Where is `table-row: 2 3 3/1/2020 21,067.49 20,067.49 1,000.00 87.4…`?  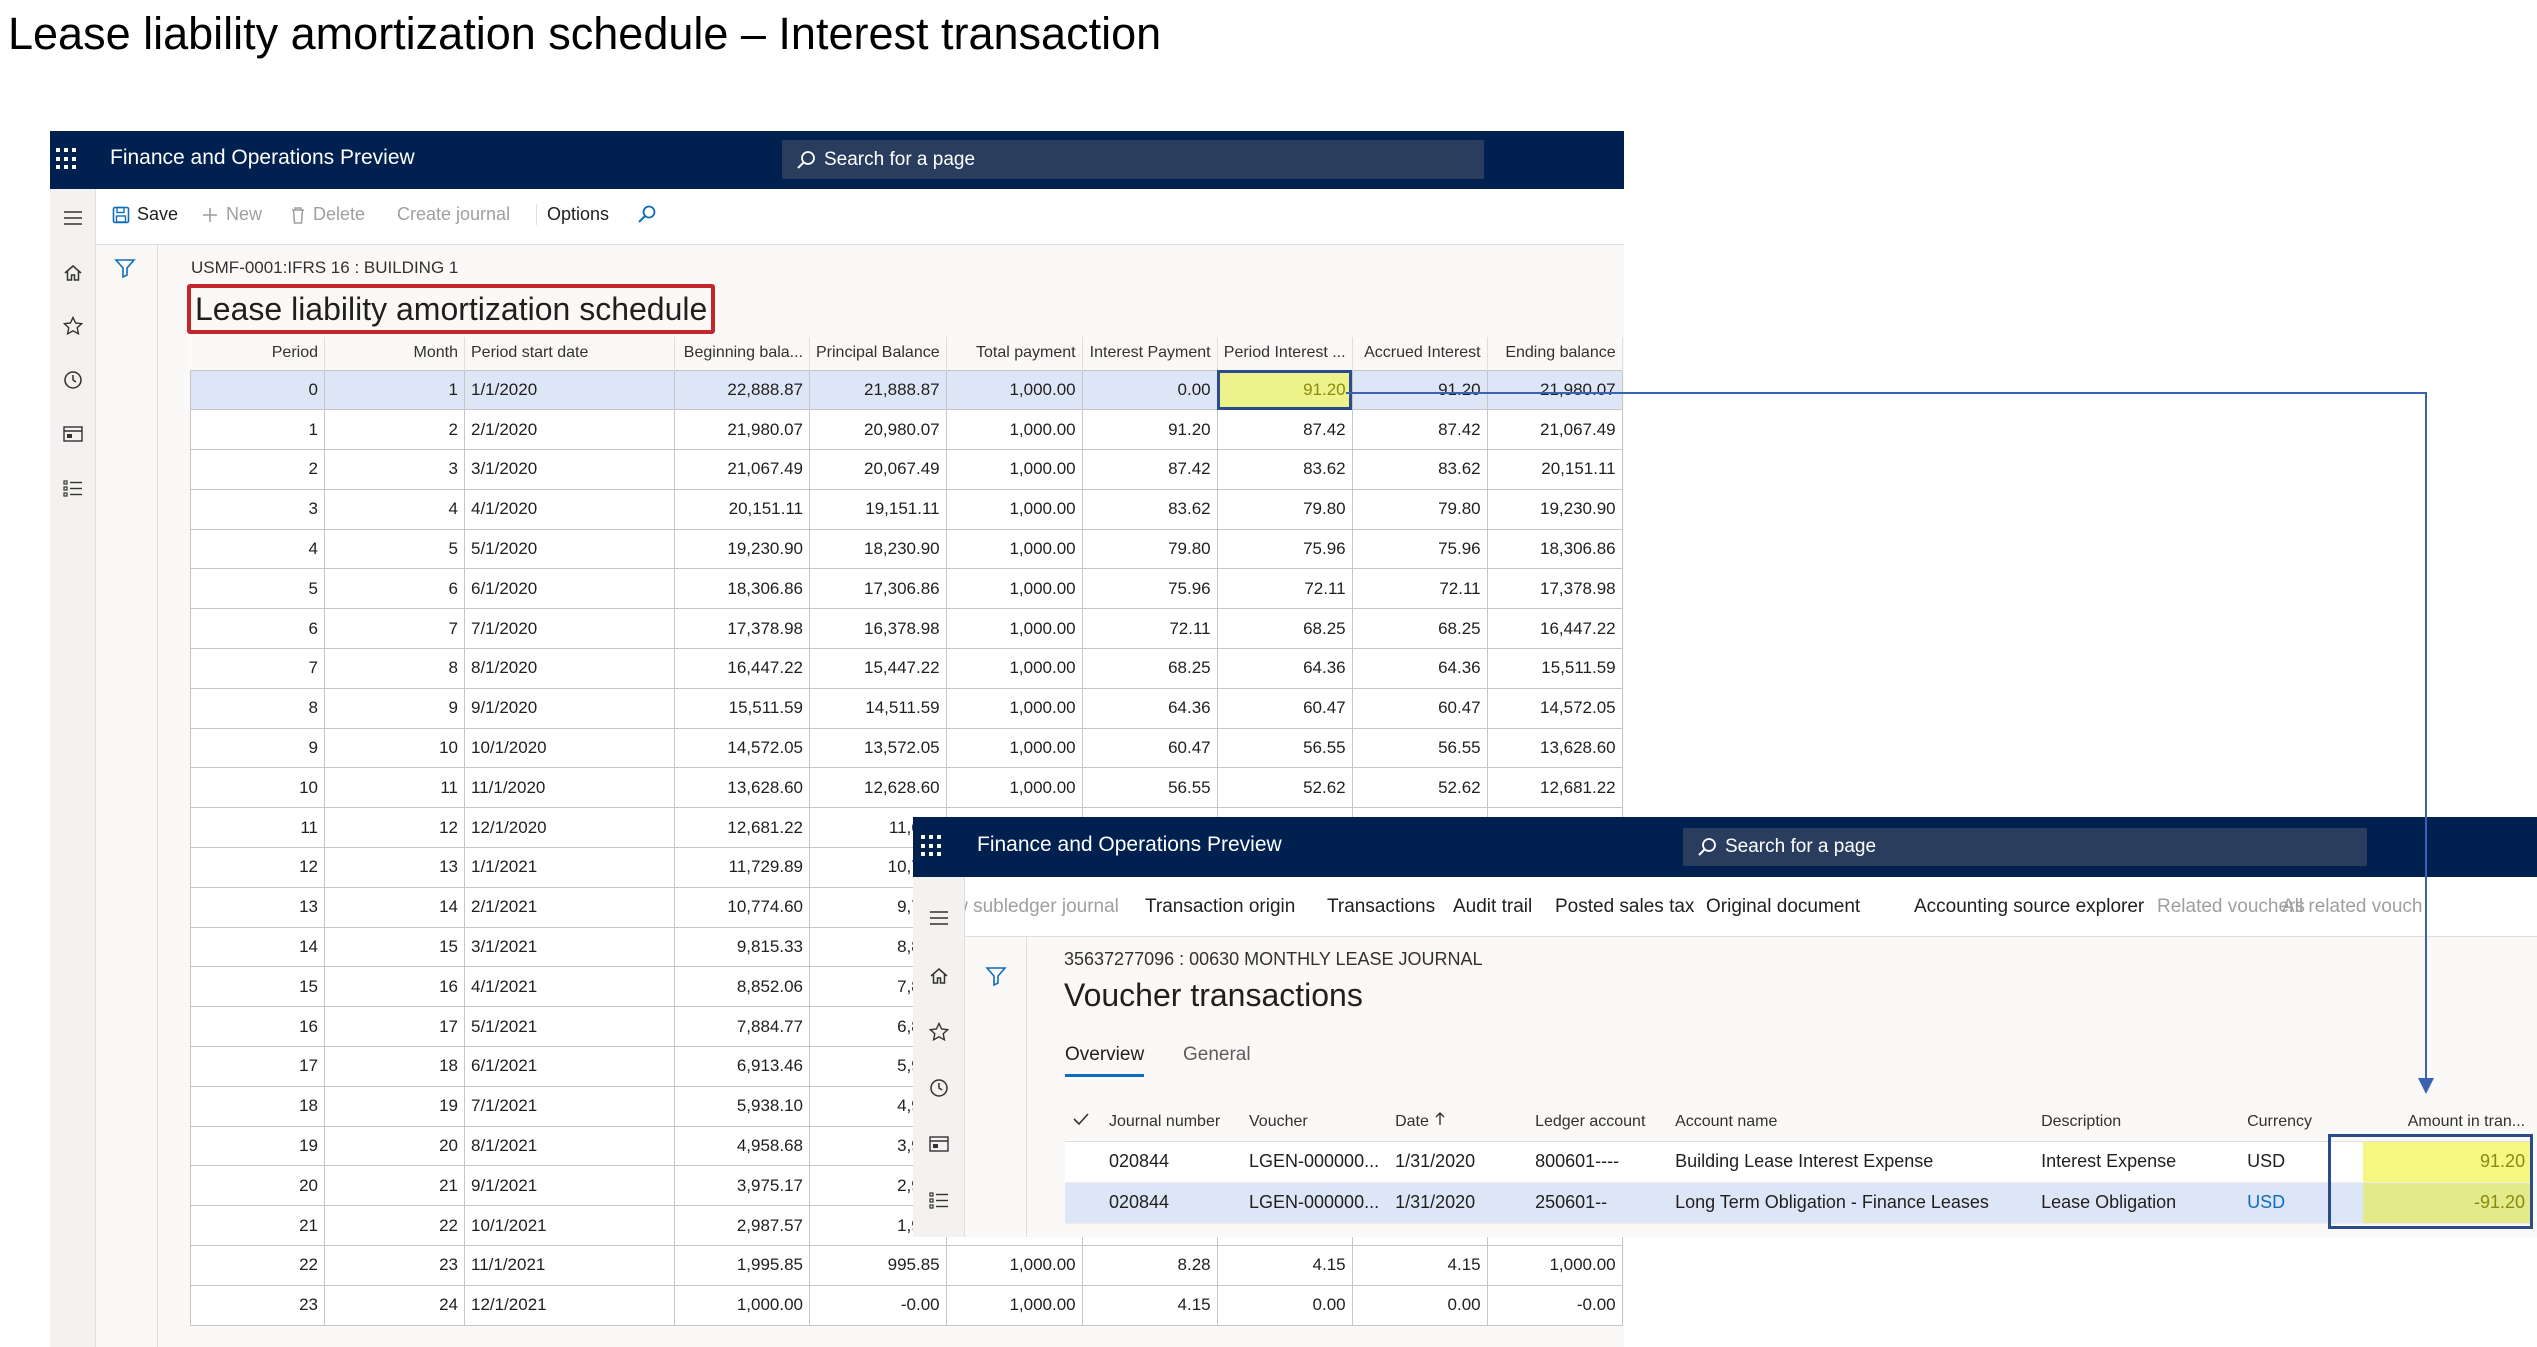
table-row: 2 3 3/1/2020 21,067.49 20,067.49 1,000.00 87.4… is located at coordinates (906, 469).